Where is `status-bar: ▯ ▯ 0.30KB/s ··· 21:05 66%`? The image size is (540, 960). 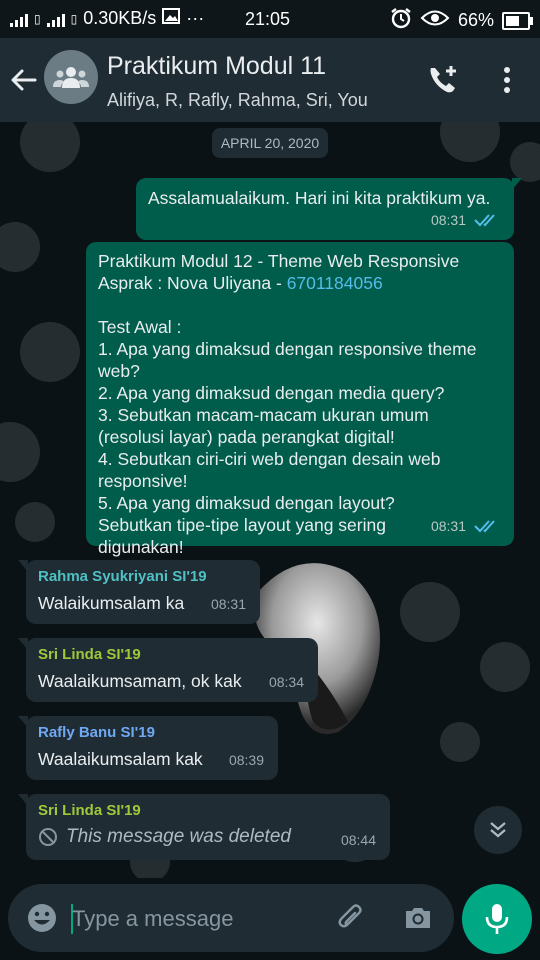 status-bar: ▯ ▯ 0.30KB/s ··· 21:05 66% is located at coordinates (270, 19).